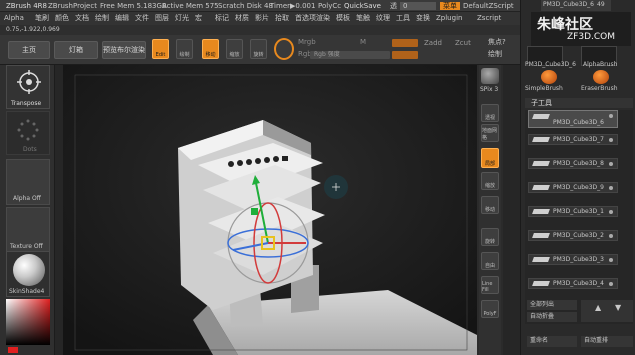  Describe the element at coordinates (490, 285) in the screenshot. I see `rotate-view-button: Line Fill` at that location.